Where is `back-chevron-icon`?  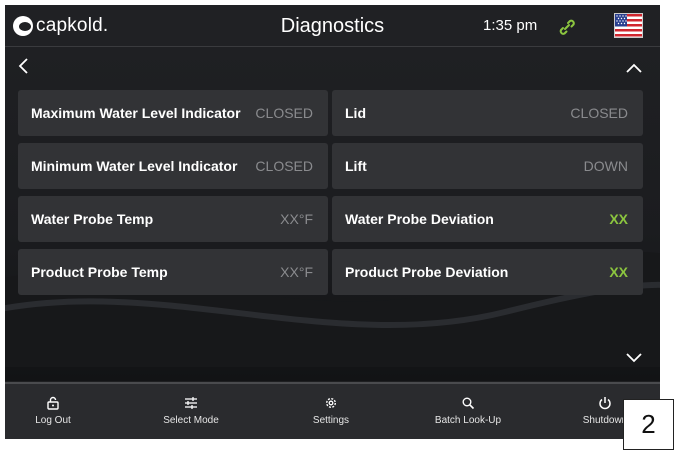
back-chevron-icon is located at coordinates (24, 66).